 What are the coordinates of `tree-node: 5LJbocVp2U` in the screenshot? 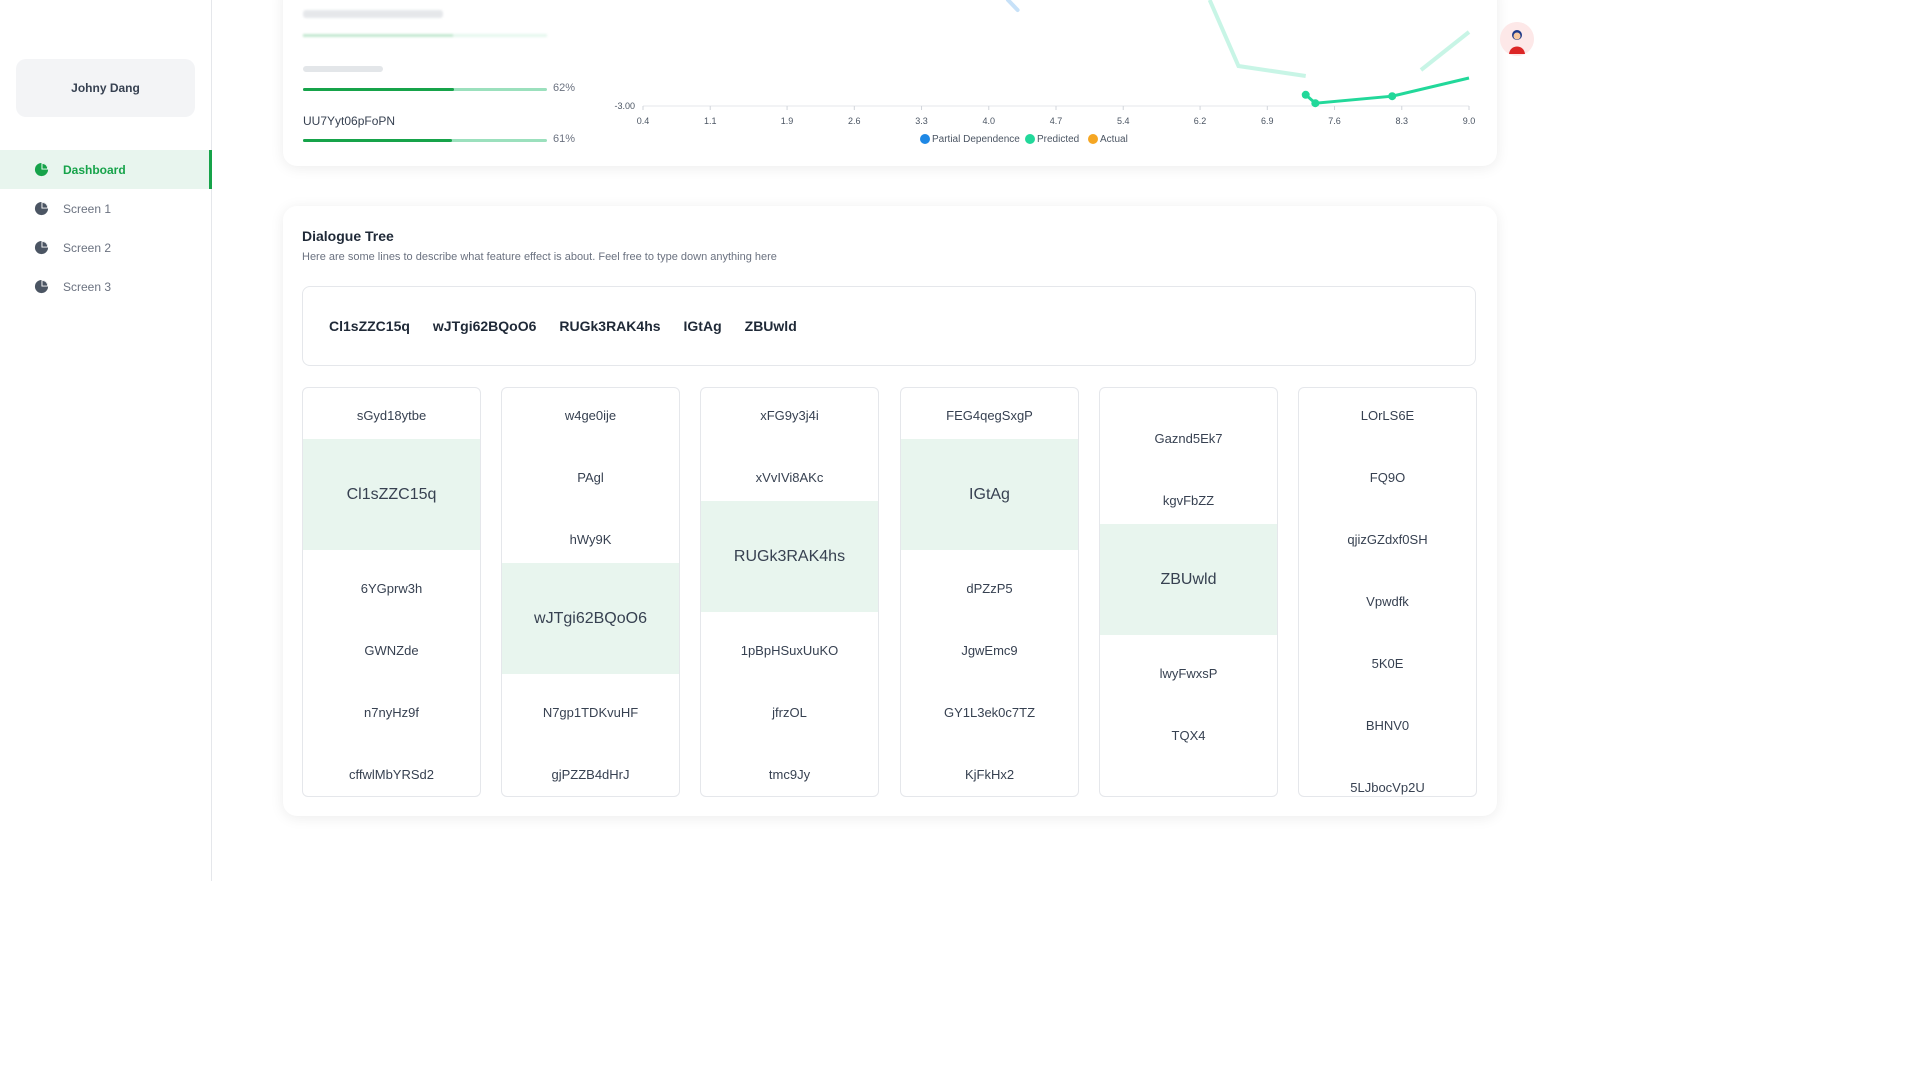 It's located at (1387, 787).